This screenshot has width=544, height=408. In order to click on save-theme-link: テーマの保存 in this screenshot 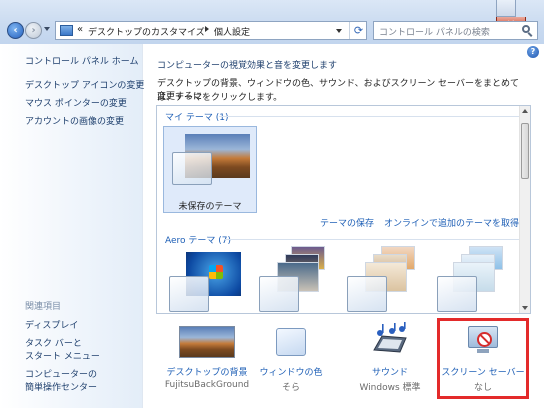, I will do `click(347, 222)`.